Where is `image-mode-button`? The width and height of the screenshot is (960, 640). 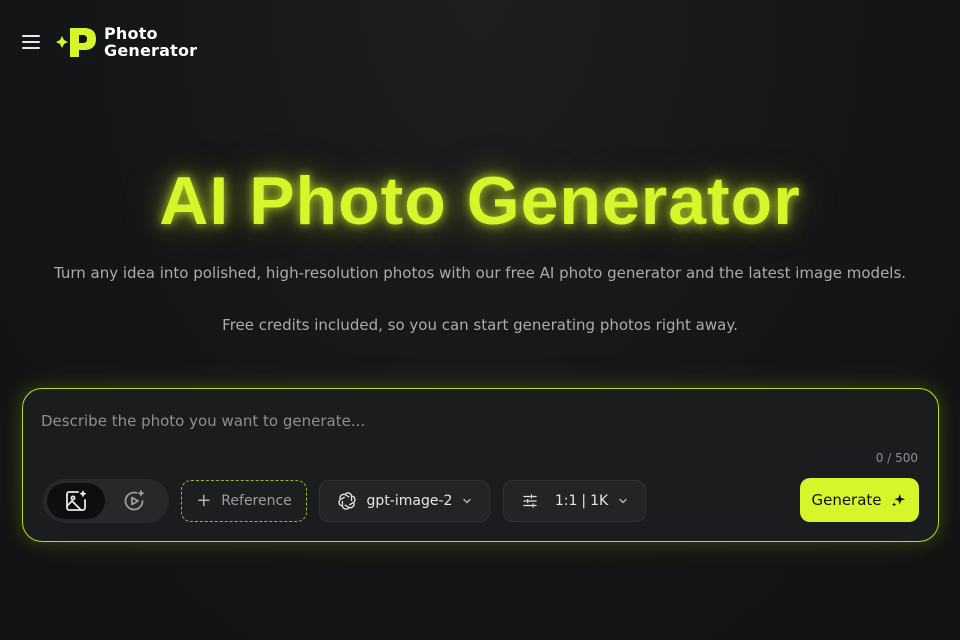 image-mode-button is located at coordinates (76, 501).